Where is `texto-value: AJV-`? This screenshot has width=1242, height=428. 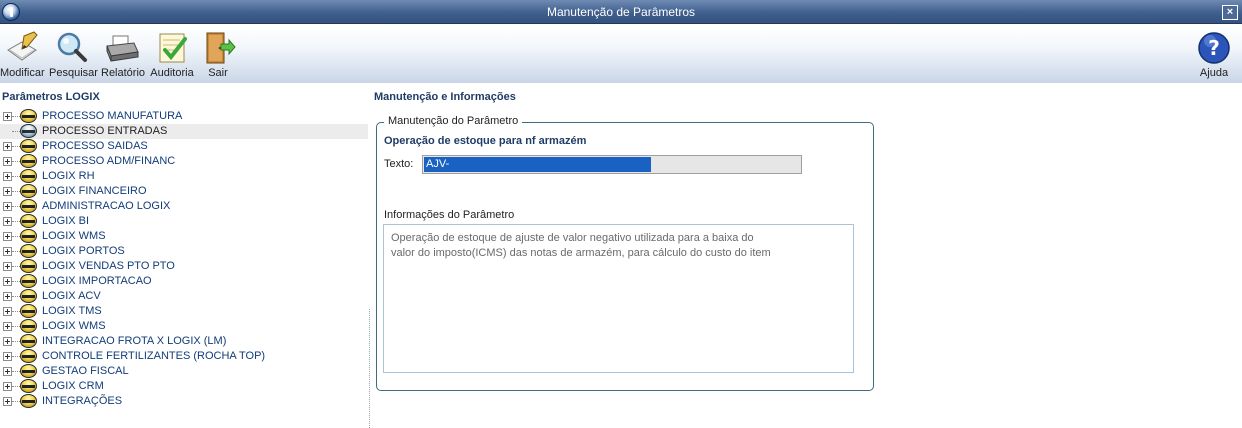 texto-value: AJV- is located at coordinates (537, 164).